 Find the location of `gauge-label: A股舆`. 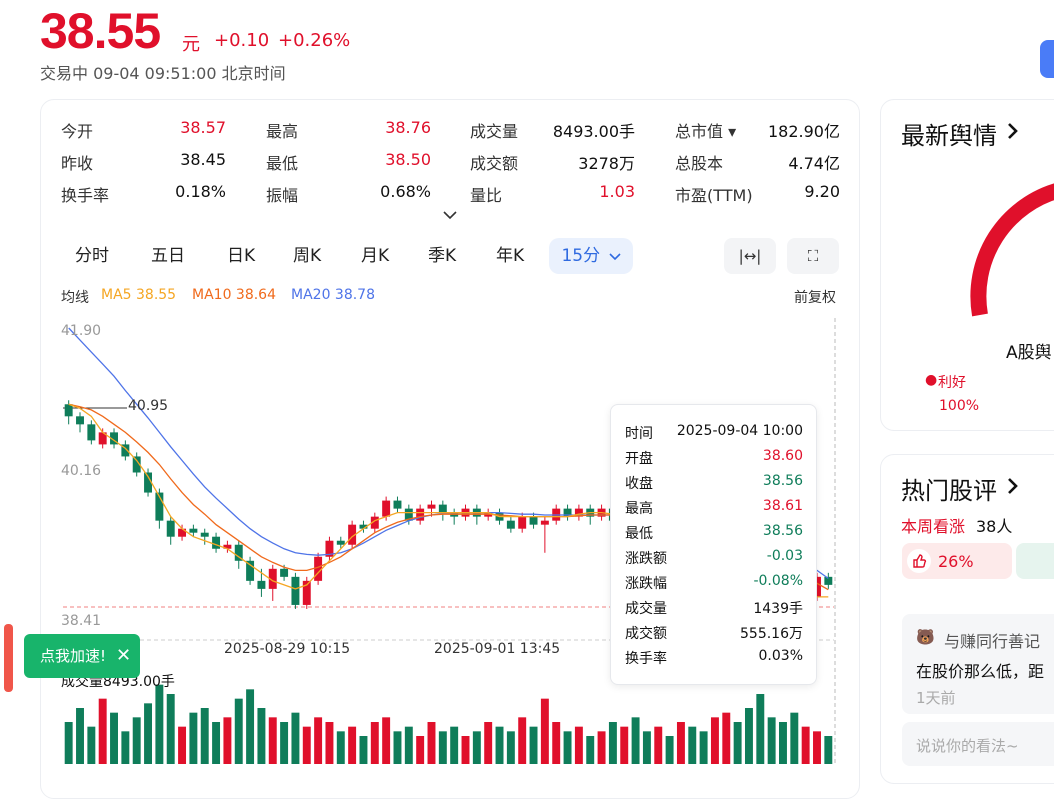

gauge-label: A股舆 is located at coordinates (1029, 353).